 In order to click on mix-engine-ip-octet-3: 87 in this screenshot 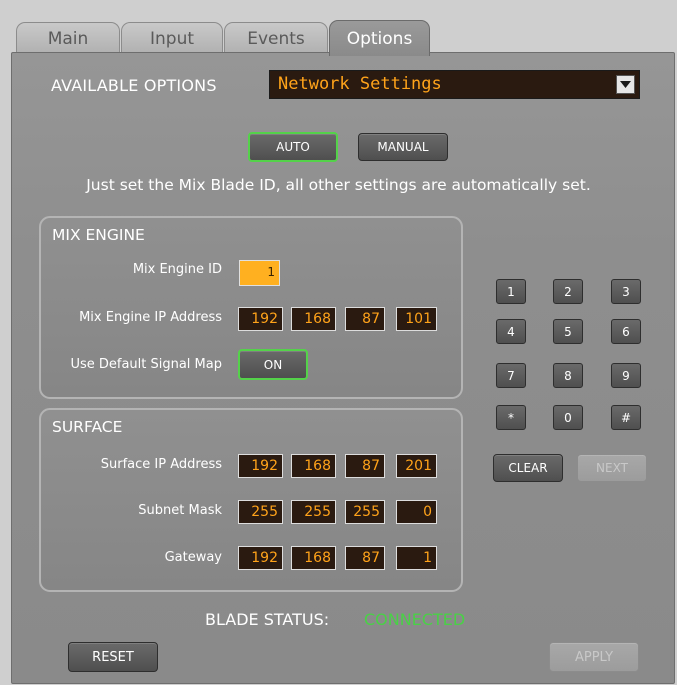, I will do `click(365, 319)`.